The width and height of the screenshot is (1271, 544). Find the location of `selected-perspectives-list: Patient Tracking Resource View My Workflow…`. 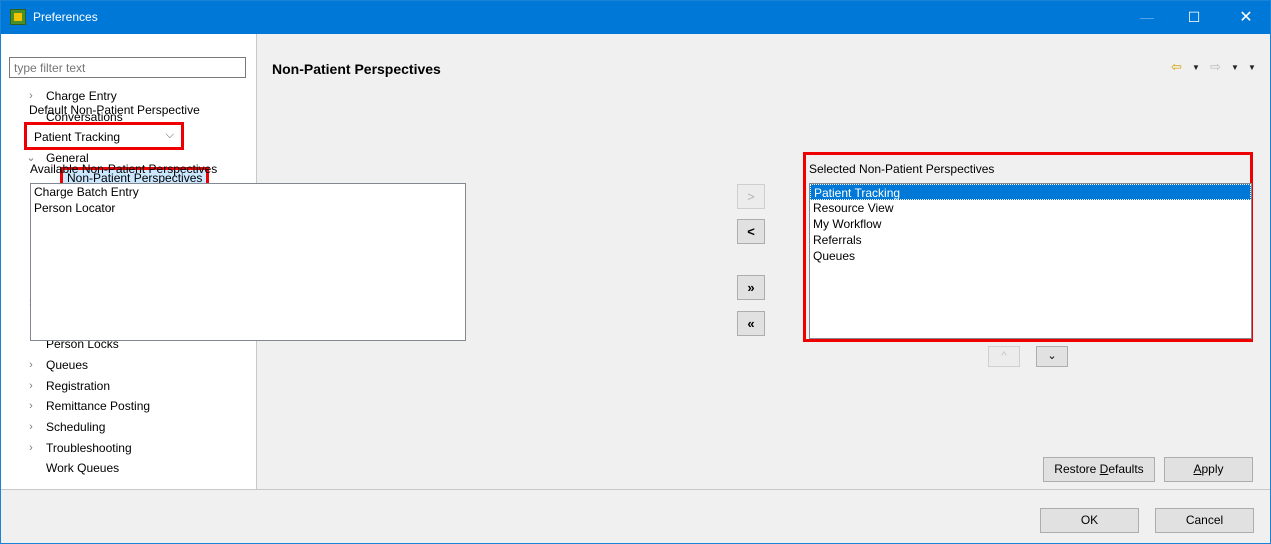

selected-perspectives-list: Patient Tracking Resource View My Workflow… is located at coordinates (1030, 261).